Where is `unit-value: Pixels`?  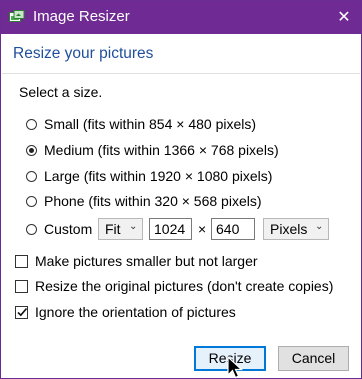
unit-value: Pixels is located at coordinates (289, 229).